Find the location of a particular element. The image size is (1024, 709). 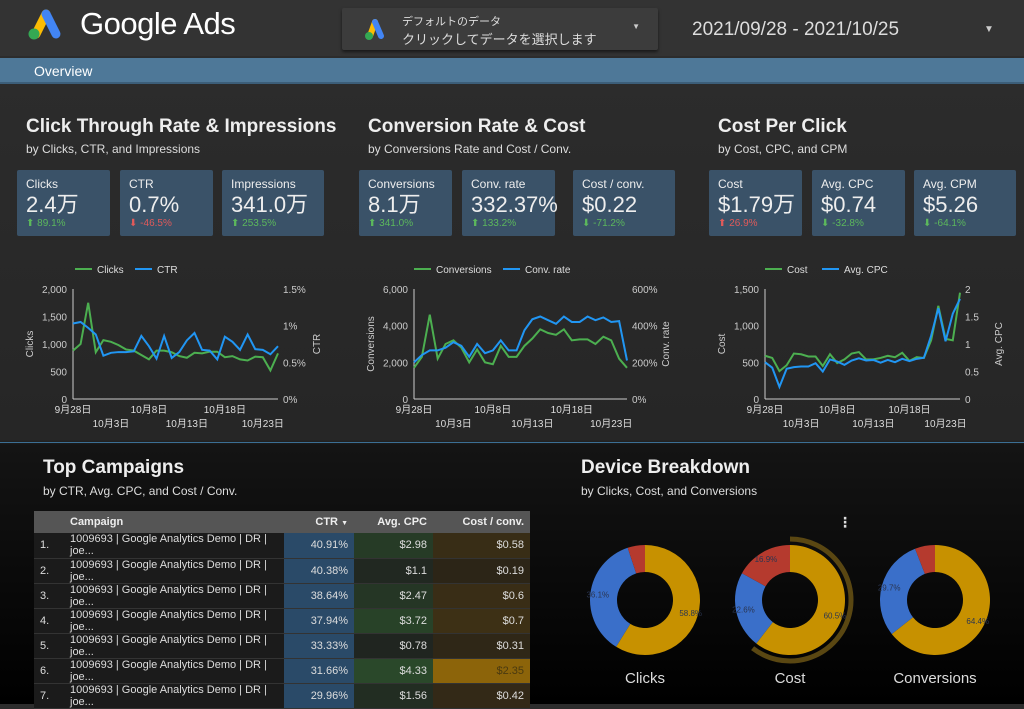

donut-clicks: 58.8% 36.1% Clicks is located at coordinates (644, 616).